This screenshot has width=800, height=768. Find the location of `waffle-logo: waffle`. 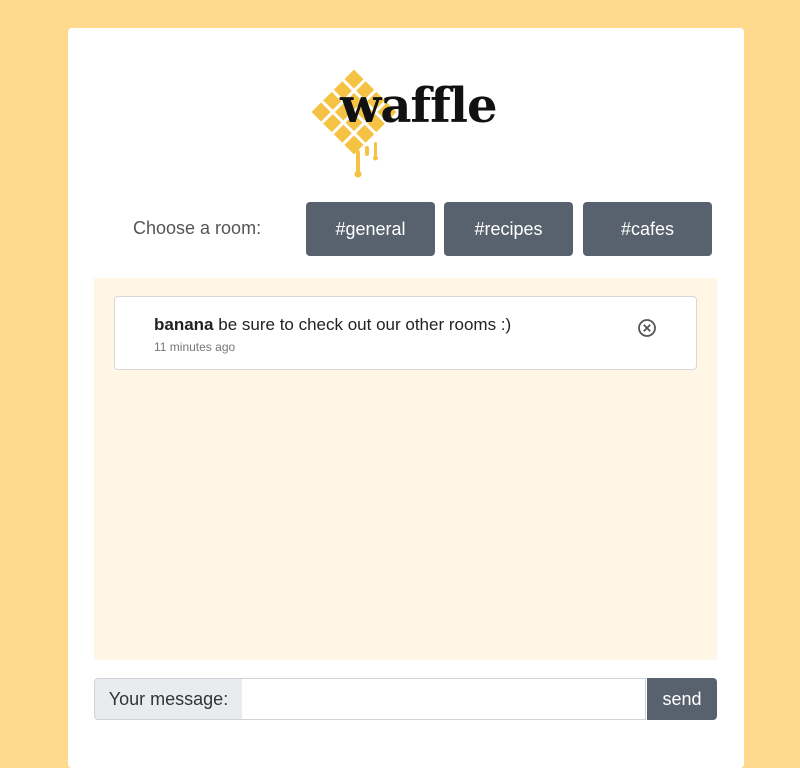

waffle-logo: waffle is located at coordinates (403, 125).